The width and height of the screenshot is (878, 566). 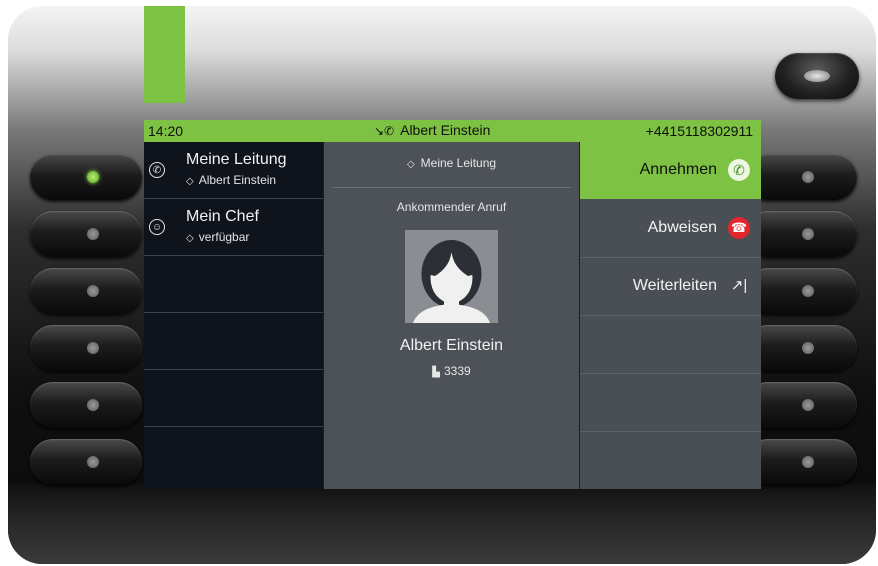 What do you see at coordinates (164, 54) in the screenshot?
I see `green-indicator-tab` at bounding box center [164, 54].